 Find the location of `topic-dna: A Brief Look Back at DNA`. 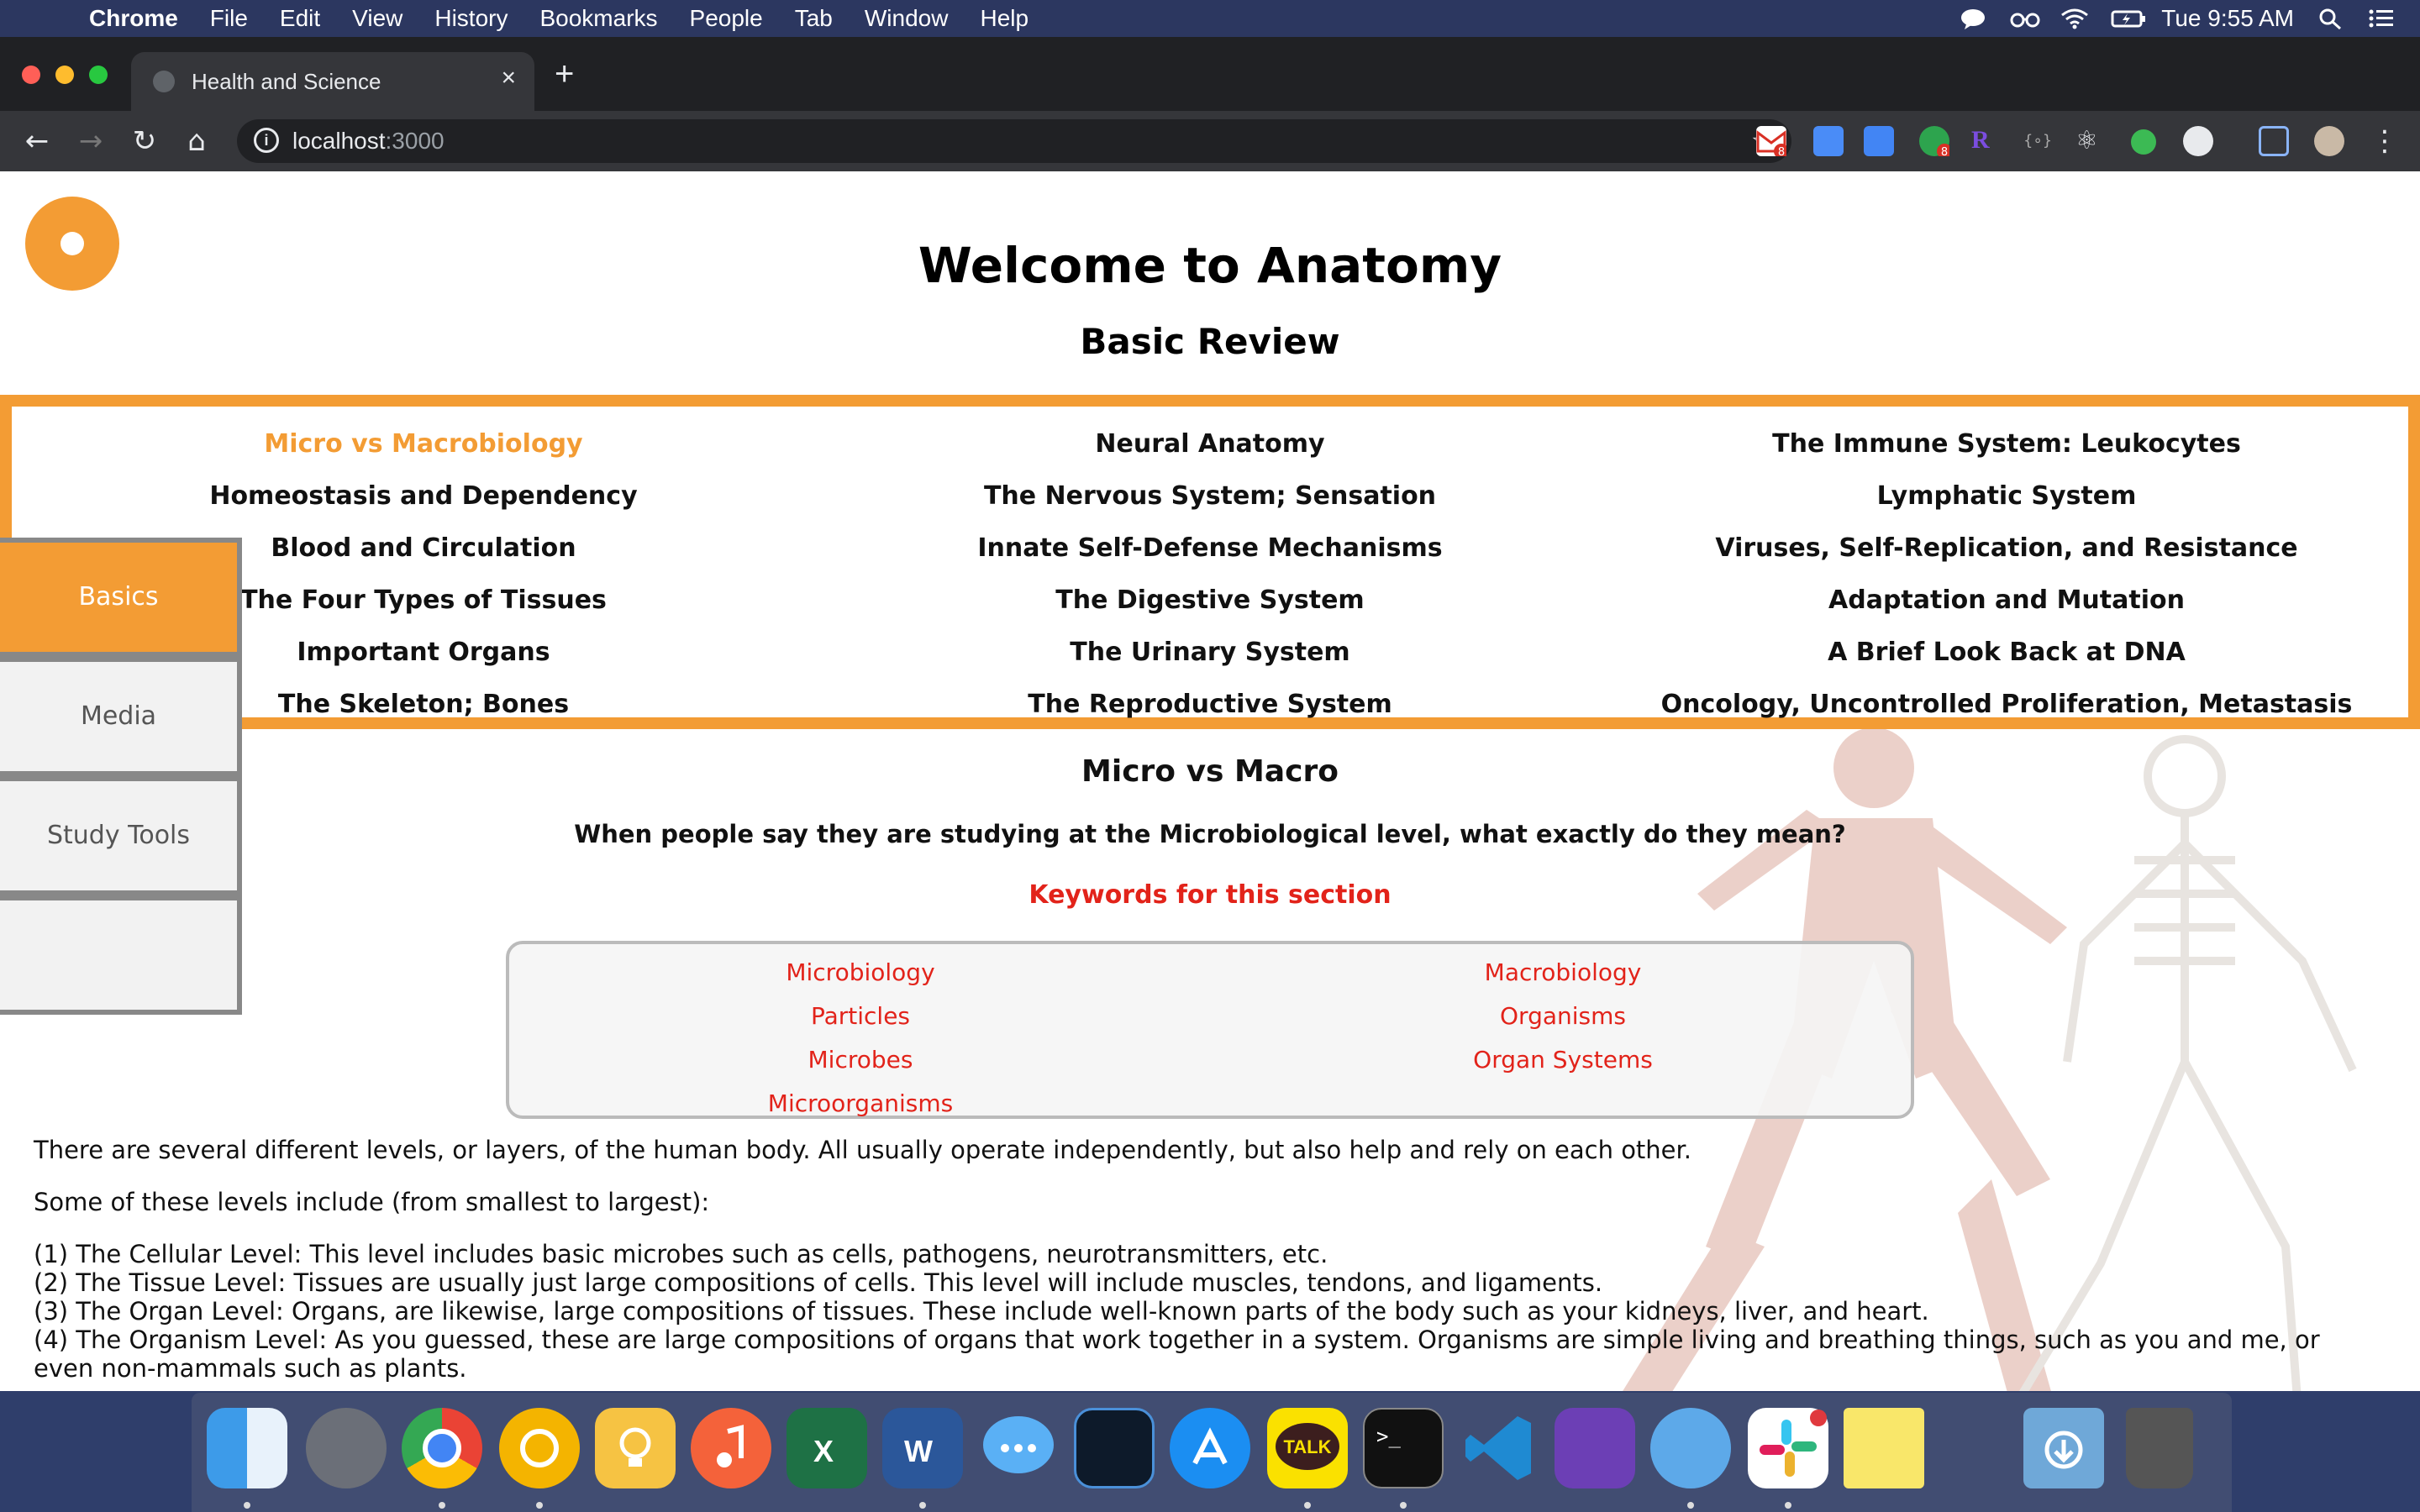

topic-dna: A Brief Look Back at DNA is located at coordinates (2006, 653).